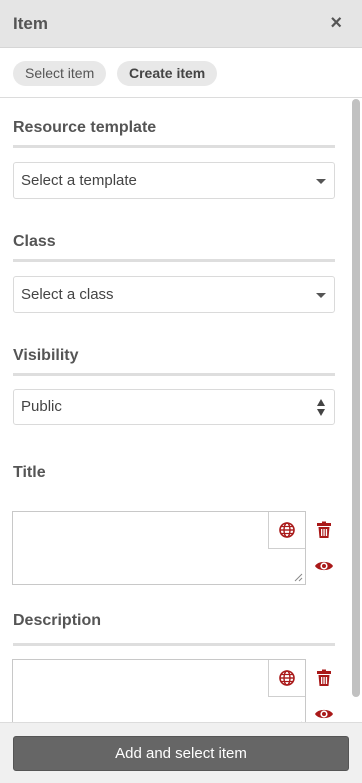 This screenshot has width=362, height=783. I want to click on description-input, so click(159, 690).